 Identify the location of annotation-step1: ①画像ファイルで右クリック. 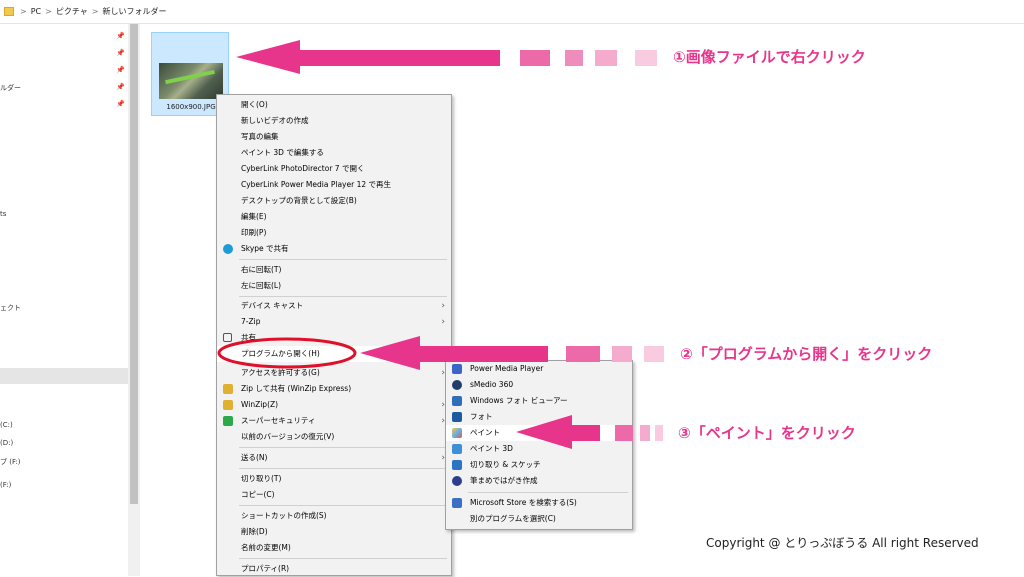
(769, 57).